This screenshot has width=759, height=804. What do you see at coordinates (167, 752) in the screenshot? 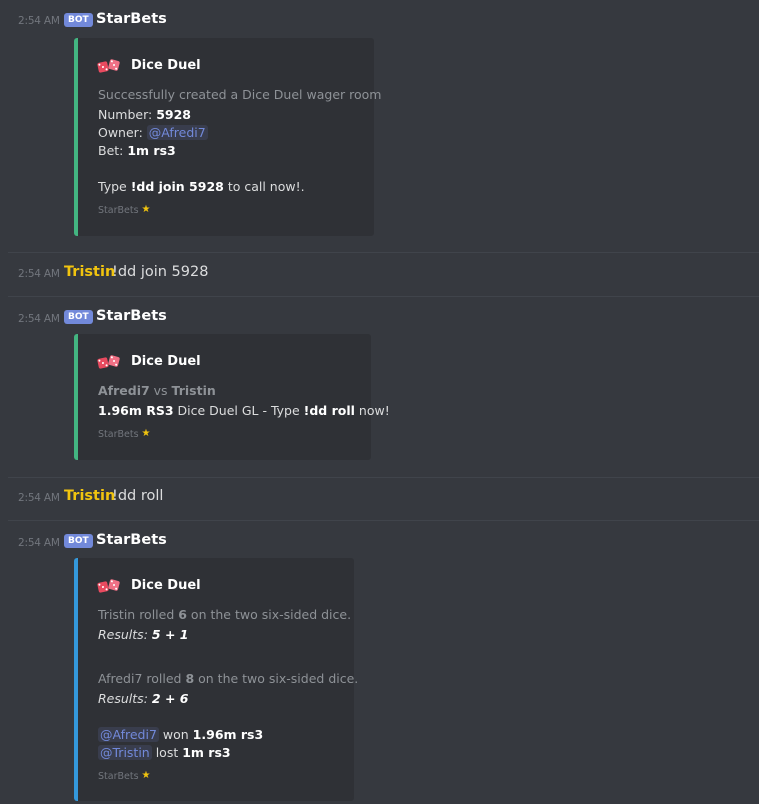
I see `lost-text: lost` at bounding box center [167, 752].